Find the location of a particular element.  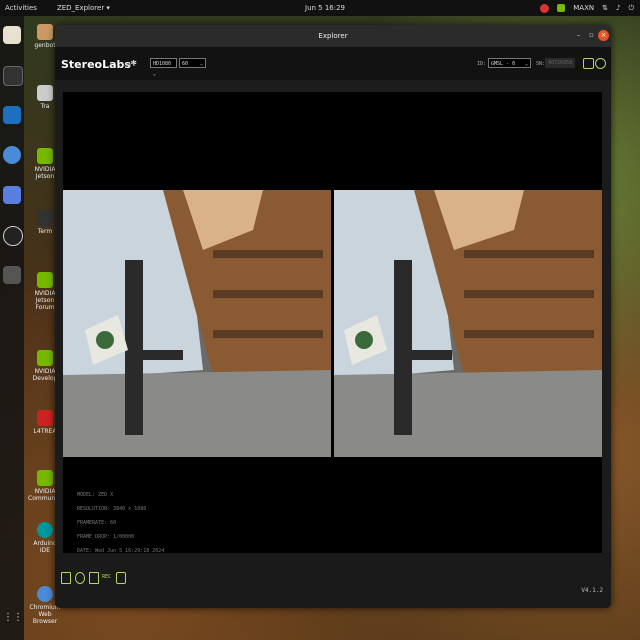

network-icon: ⇅ is located at coordinates (605, 8).